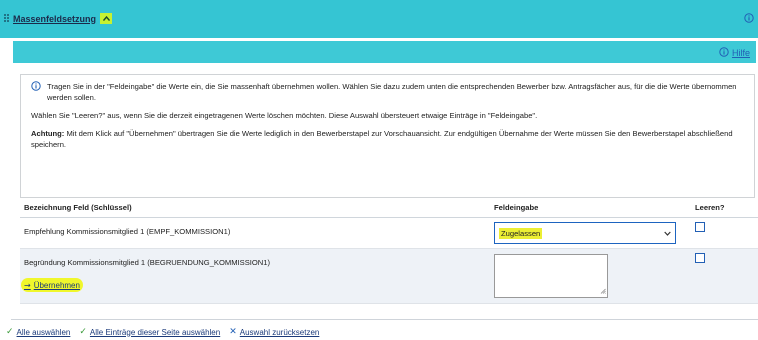 The image size is (758, 340). What do you see at coordinates (551, 276) in the screenshot?
I see `justification-textarea` at bounding box center [551, 276].